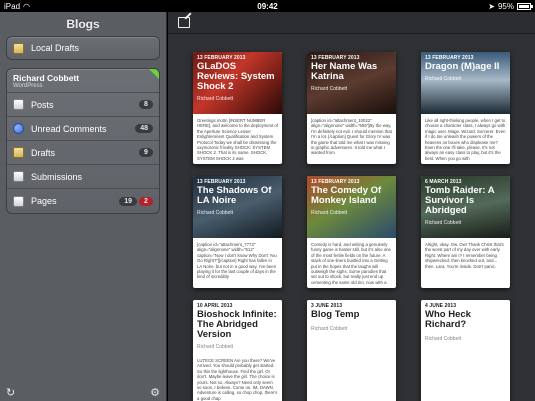 This screenshot has width=535, height=401. I want to click on device-name: iPad, so click(12, 6).